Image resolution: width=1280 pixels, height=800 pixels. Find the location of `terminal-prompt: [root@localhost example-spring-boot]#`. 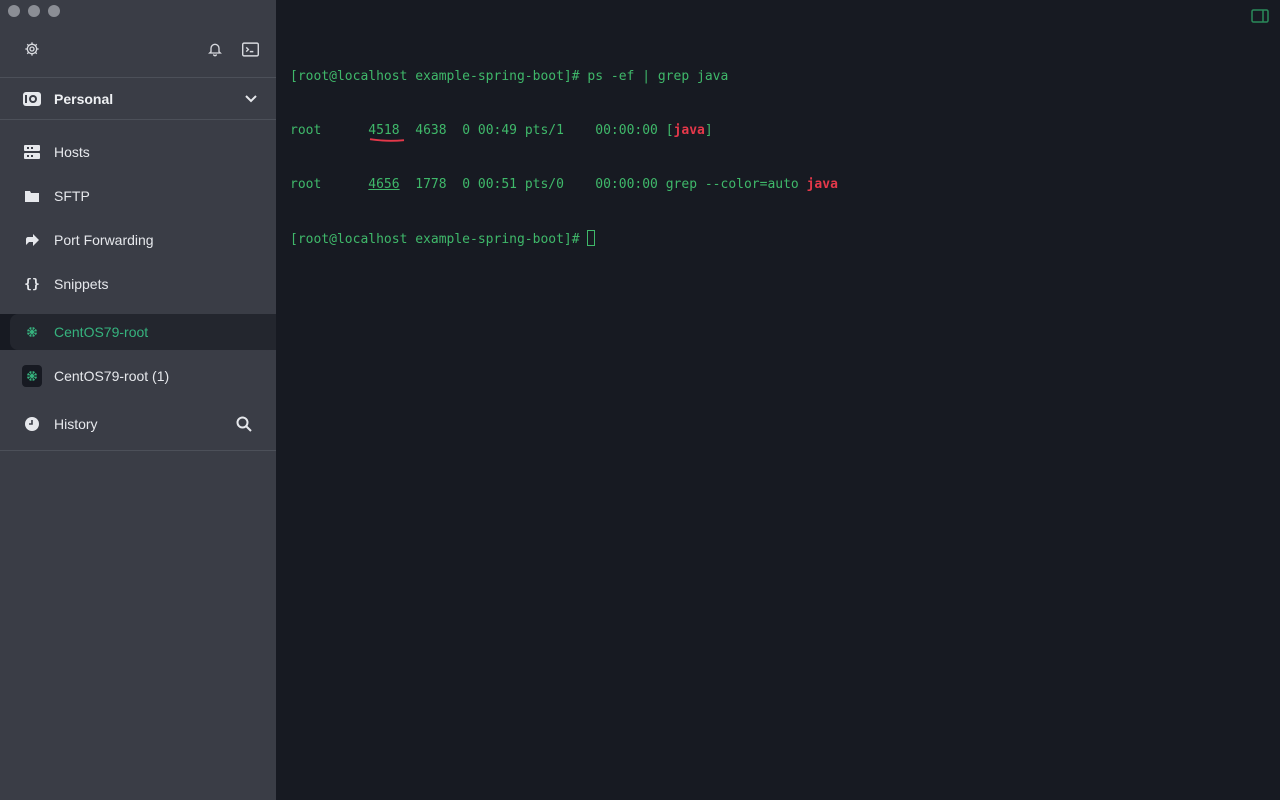

terminal-prompt: [root@localhost example-spring-boot]# is located at coordinates (439, 239).